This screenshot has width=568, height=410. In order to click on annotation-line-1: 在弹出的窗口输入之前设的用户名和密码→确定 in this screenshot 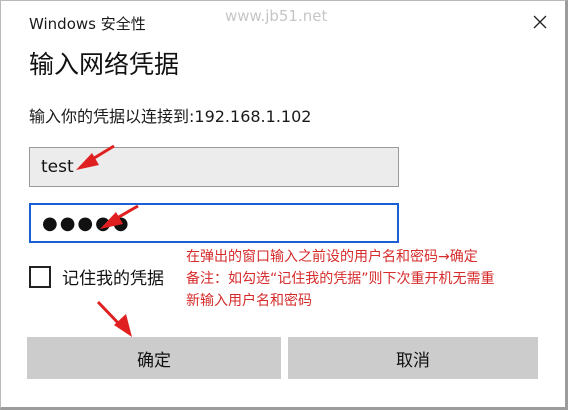, I will do `click(332, 257)`.